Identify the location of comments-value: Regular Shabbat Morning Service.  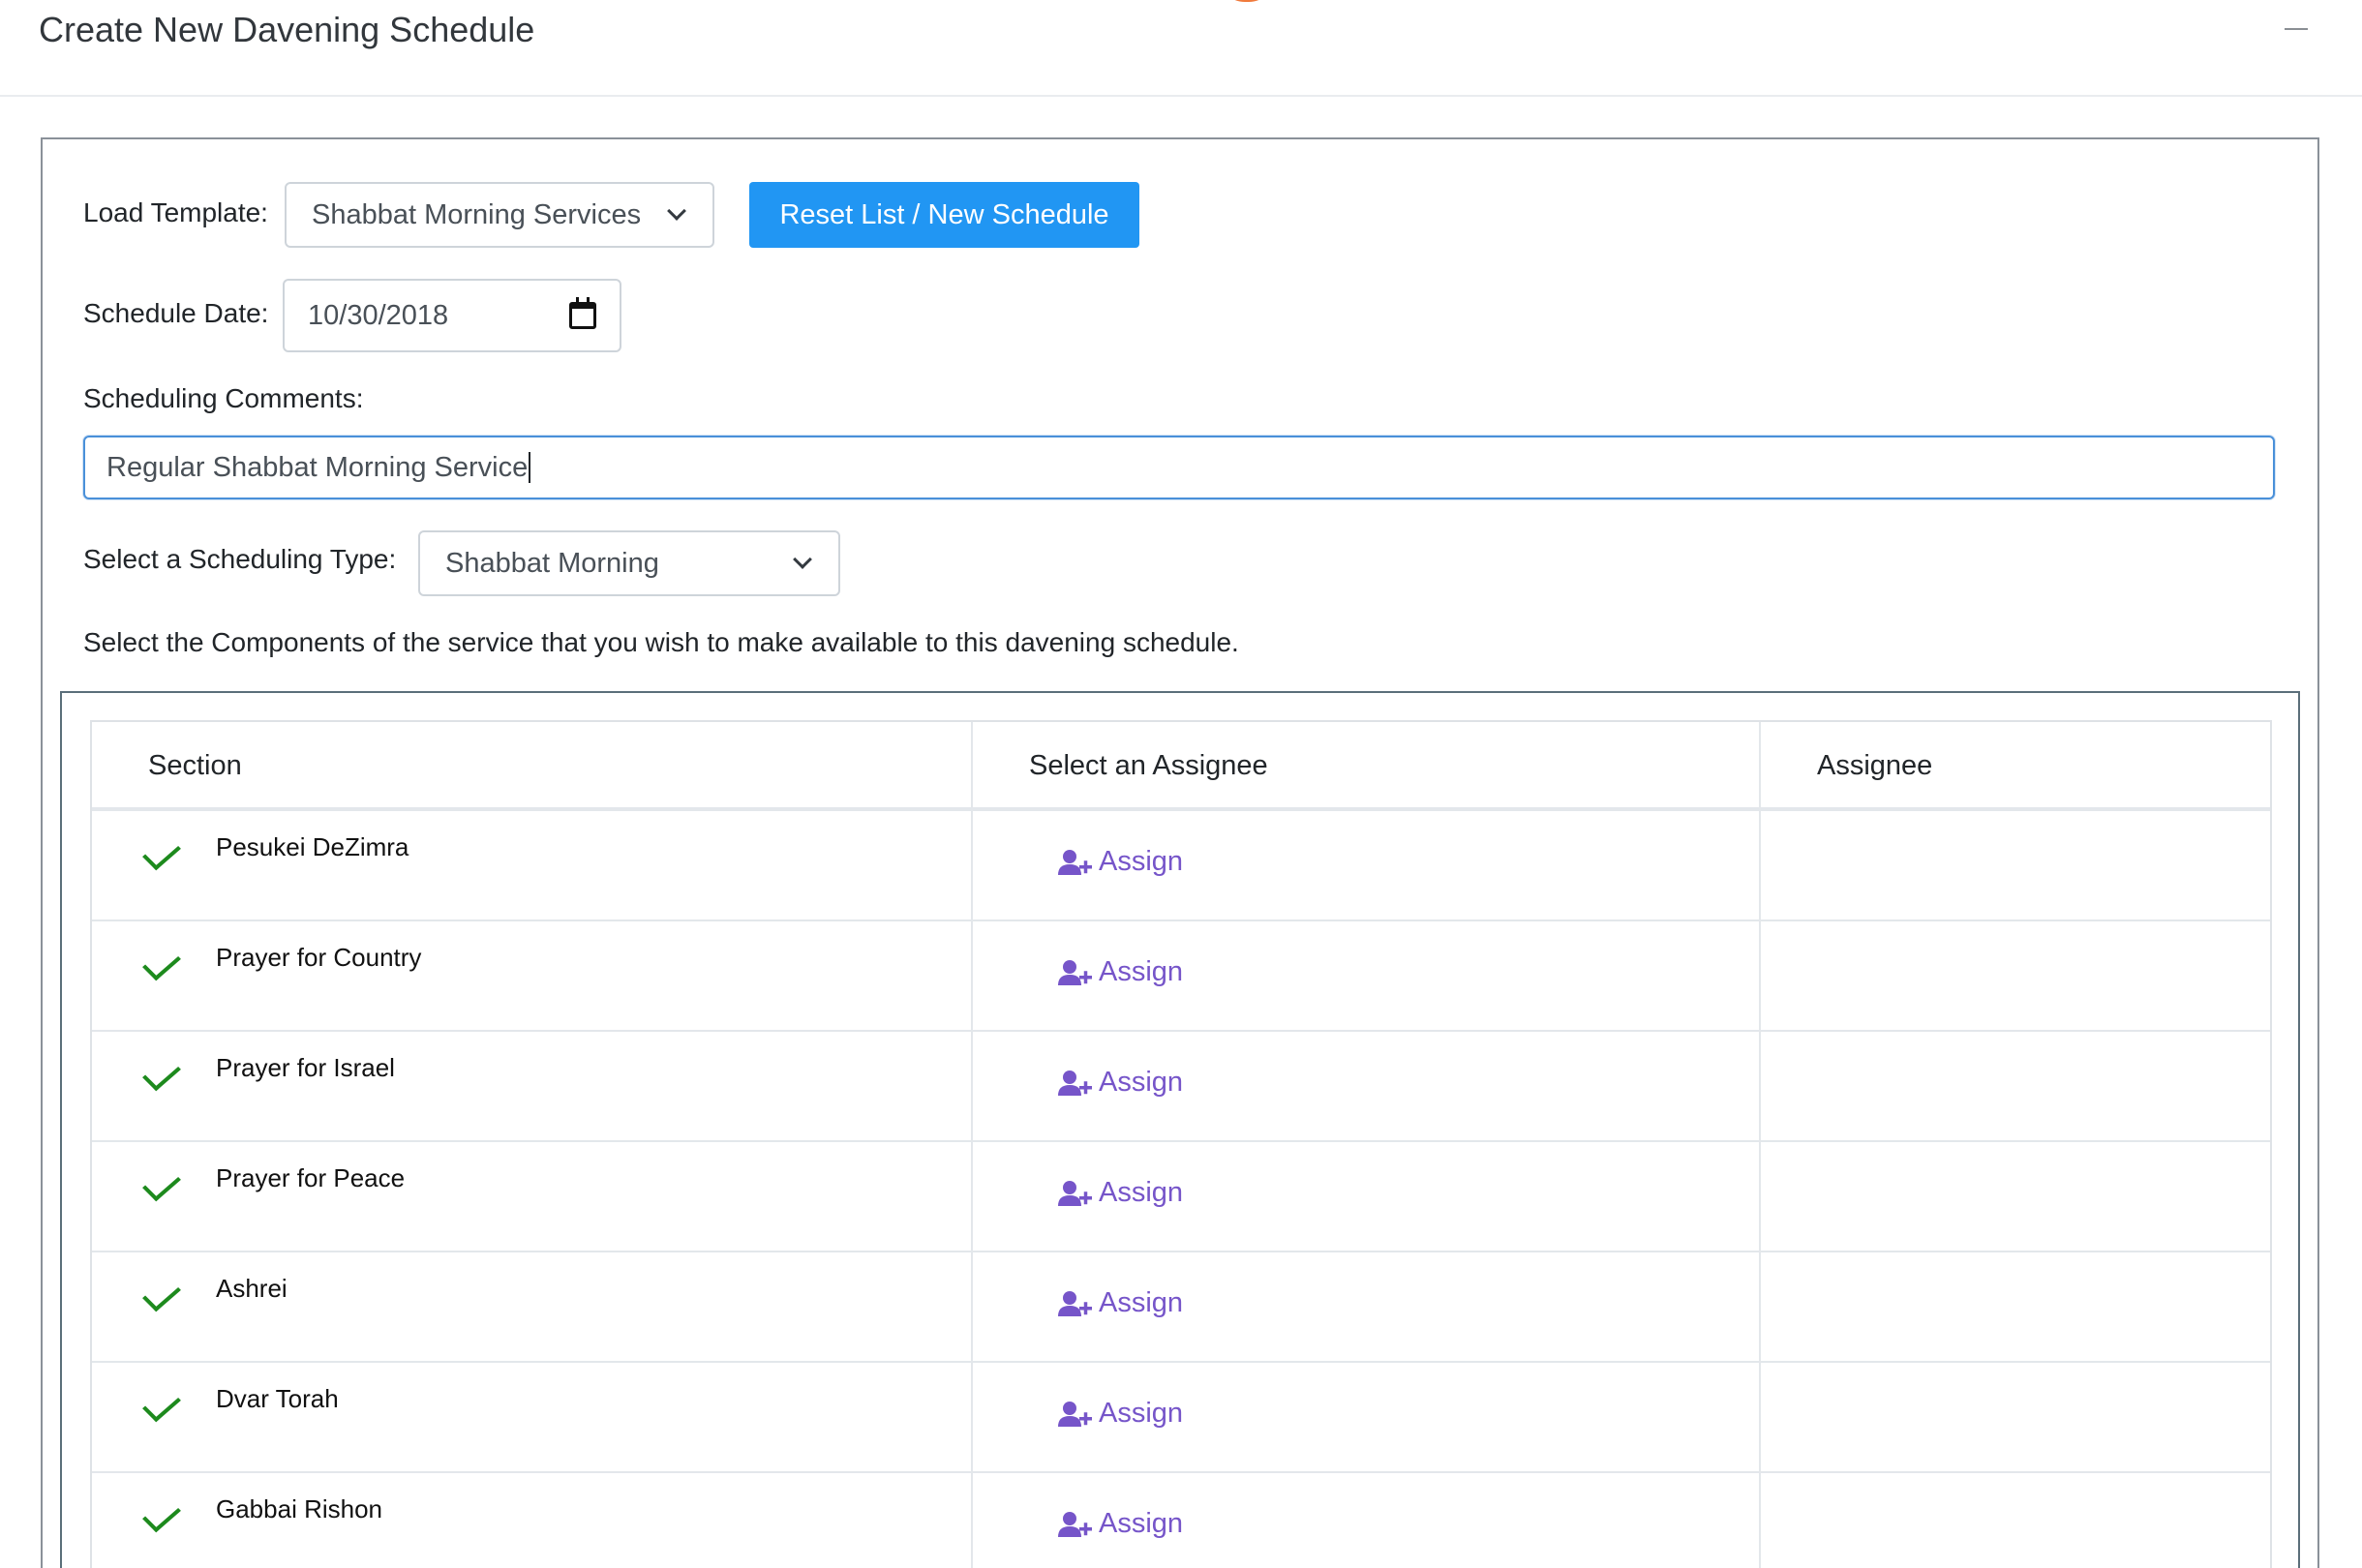
(317, 467).